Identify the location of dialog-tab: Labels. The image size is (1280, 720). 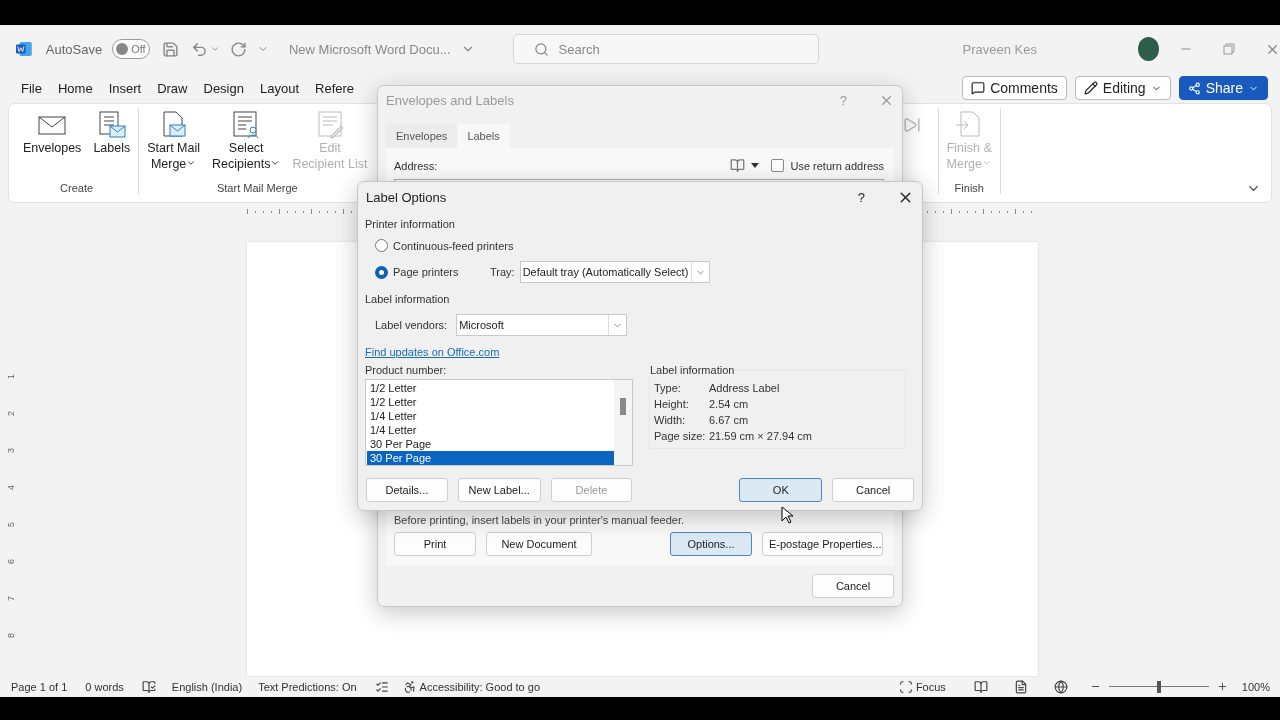
(483, 136).